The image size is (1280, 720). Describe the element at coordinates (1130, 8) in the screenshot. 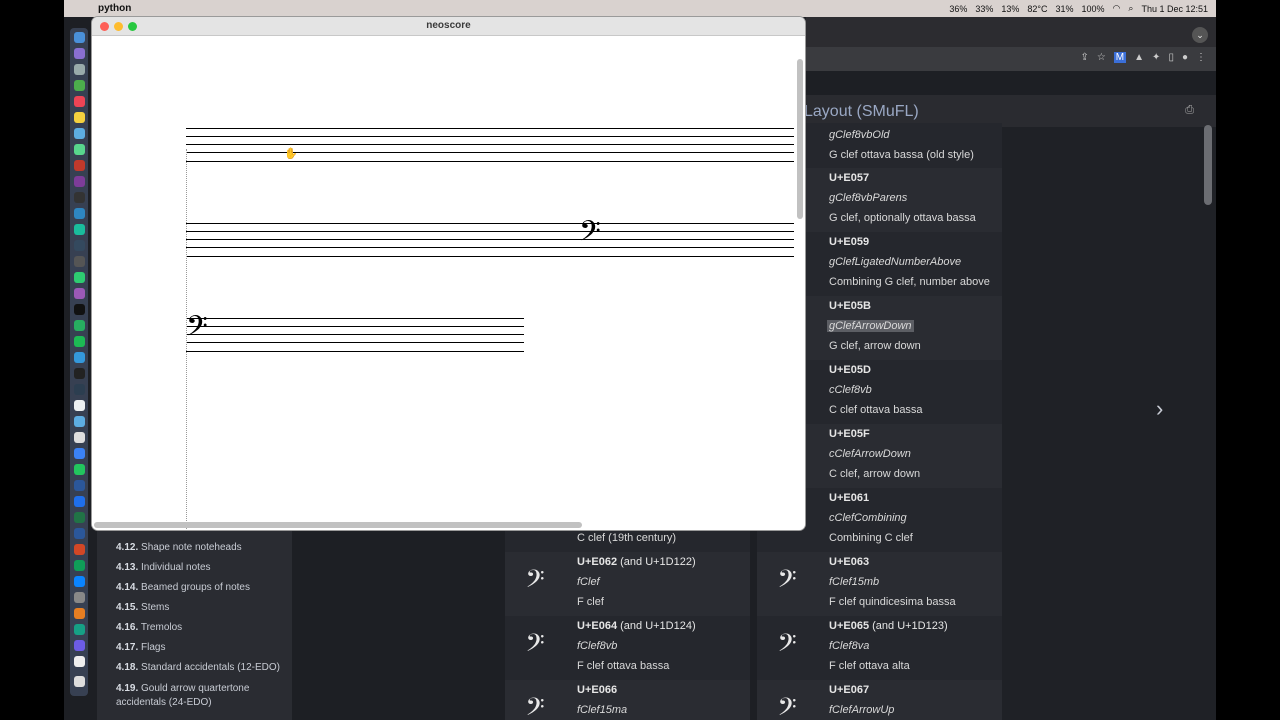

I see `search-icon: ⌕` at that location.